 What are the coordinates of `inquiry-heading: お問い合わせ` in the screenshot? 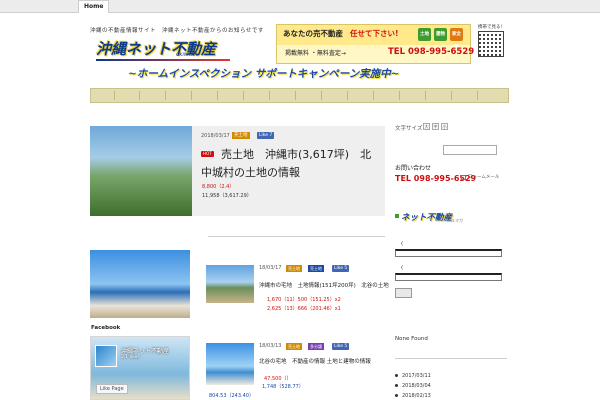 It's located at (413, 168).